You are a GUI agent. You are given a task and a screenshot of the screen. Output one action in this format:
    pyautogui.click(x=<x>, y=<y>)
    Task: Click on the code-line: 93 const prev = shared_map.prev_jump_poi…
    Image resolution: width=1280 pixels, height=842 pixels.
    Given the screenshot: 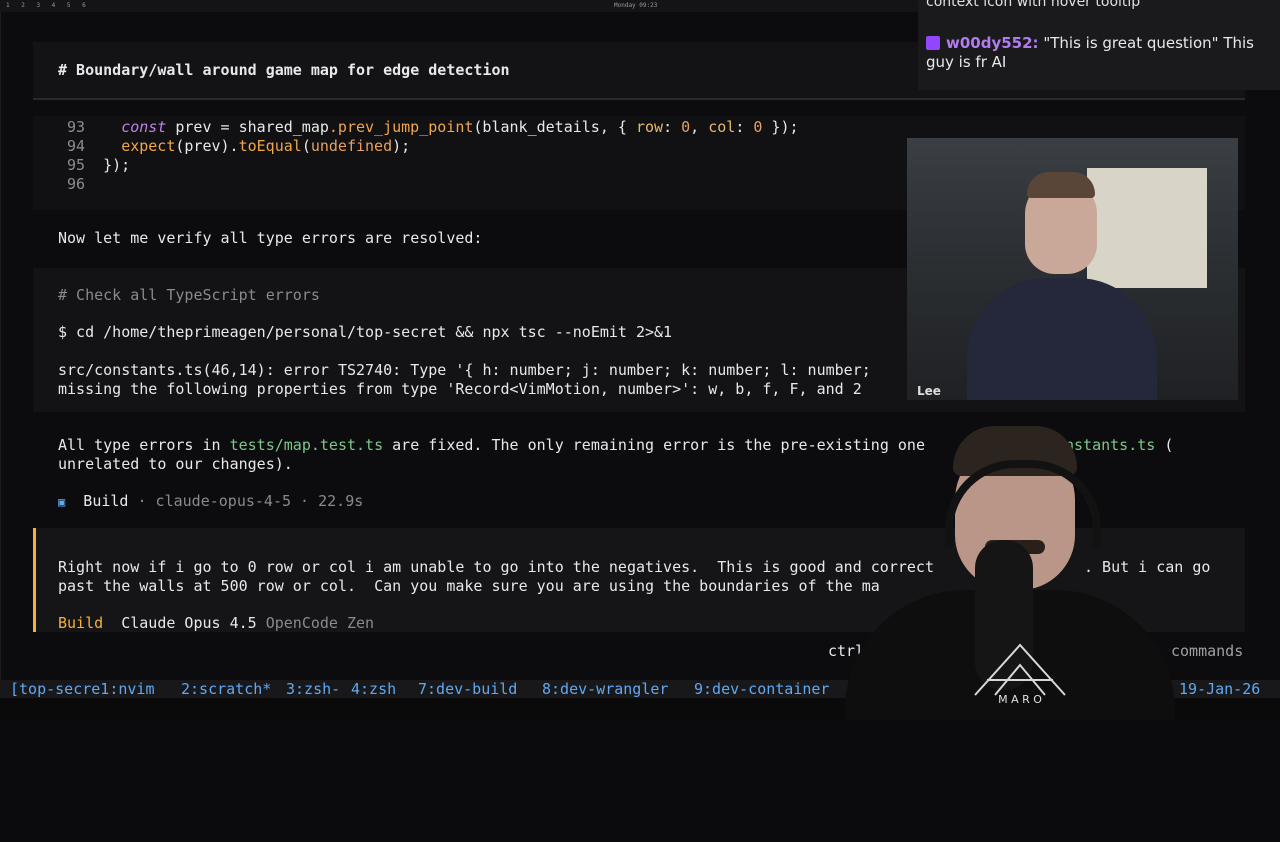 What is the action you would take?
    pyautogui.click(x=433, y=127)
    